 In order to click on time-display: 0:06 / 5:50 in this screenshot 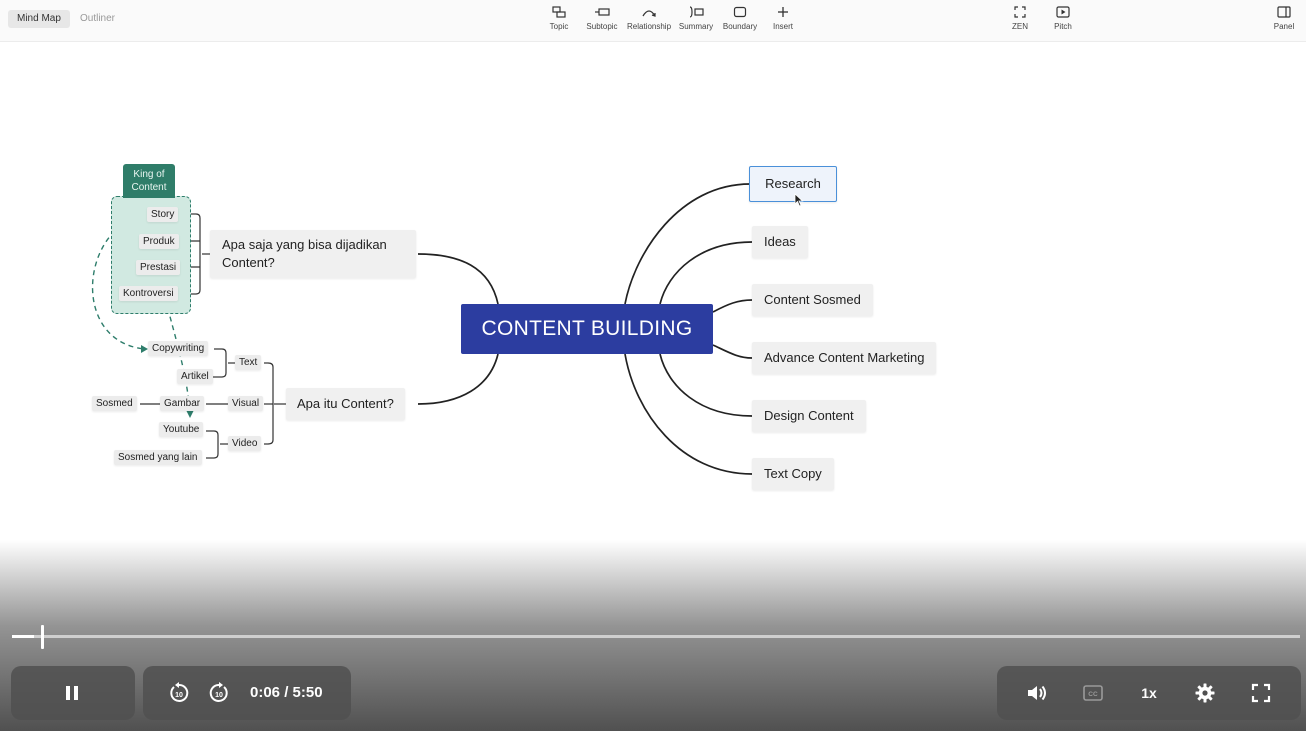, I will do `click(286, 692)`.